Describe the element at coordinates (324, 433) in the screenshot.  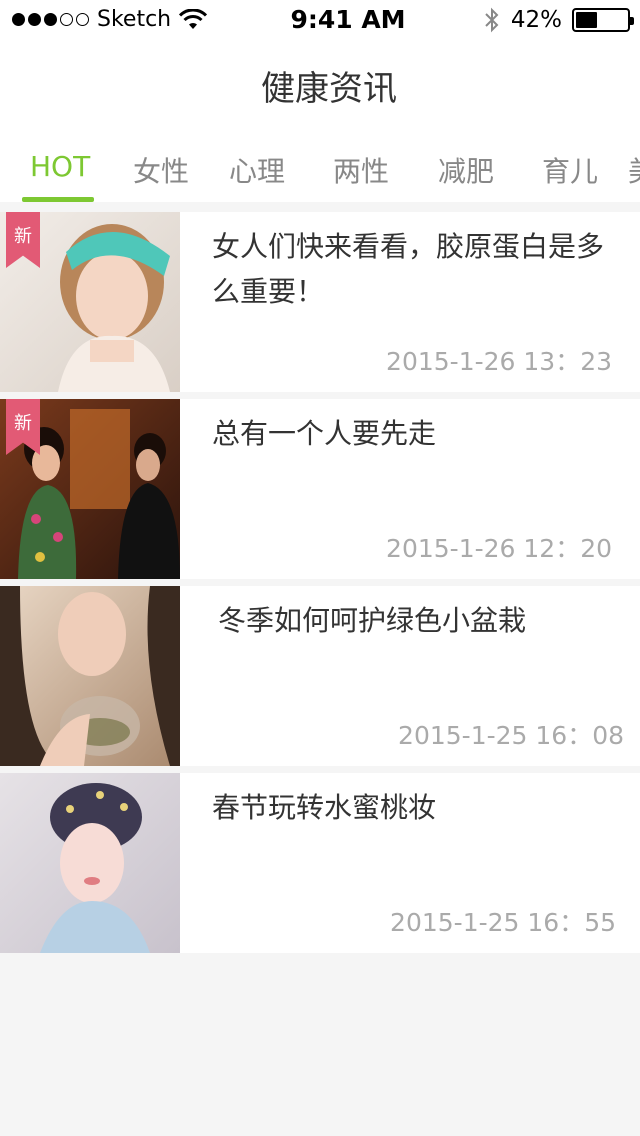
I see `article-title: 总有一个人要先走` at that location.